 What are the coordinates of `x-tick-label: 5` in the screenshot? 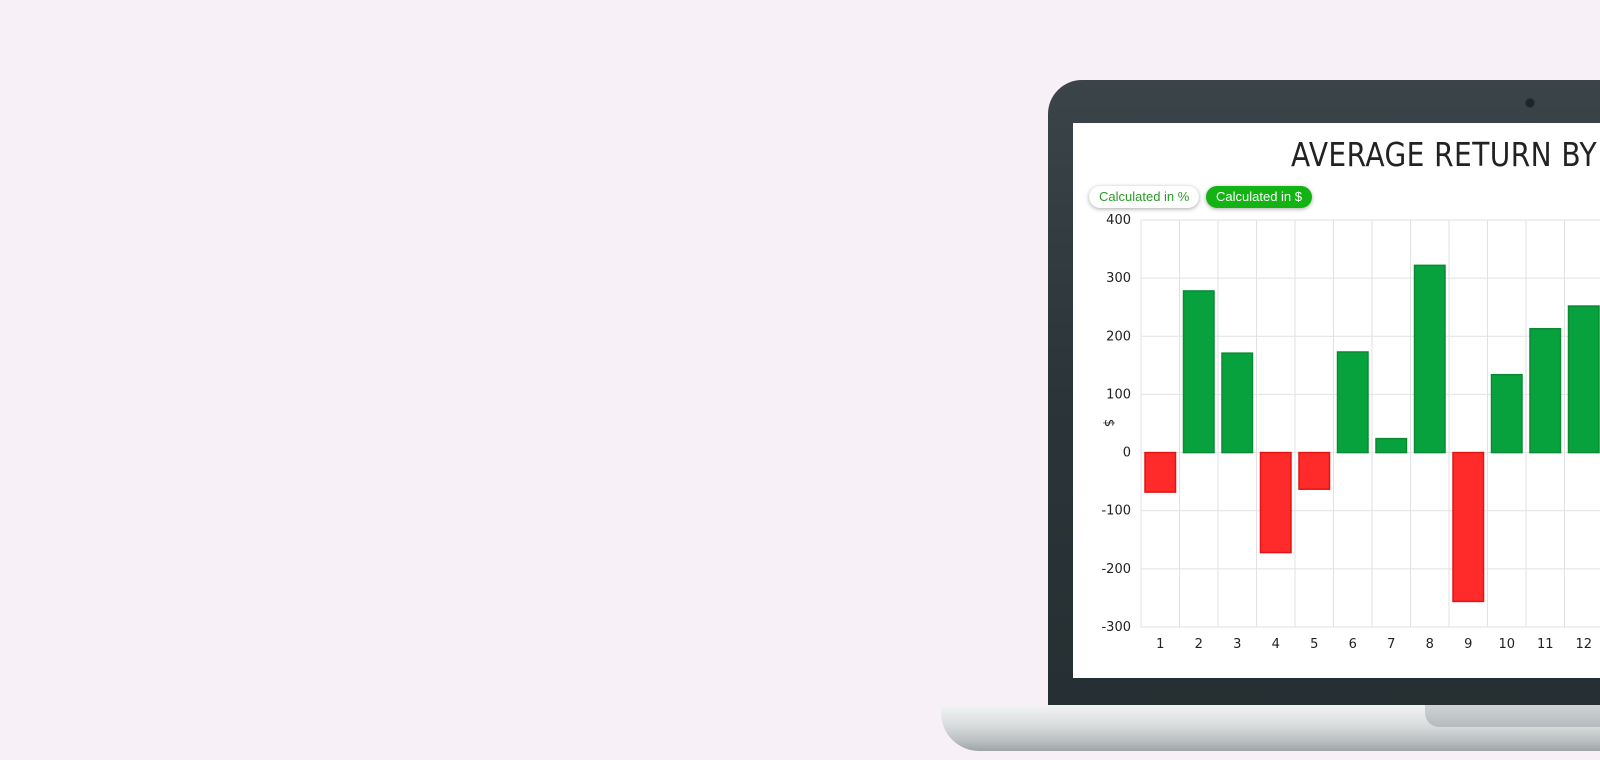 It's located at (1314, 644).